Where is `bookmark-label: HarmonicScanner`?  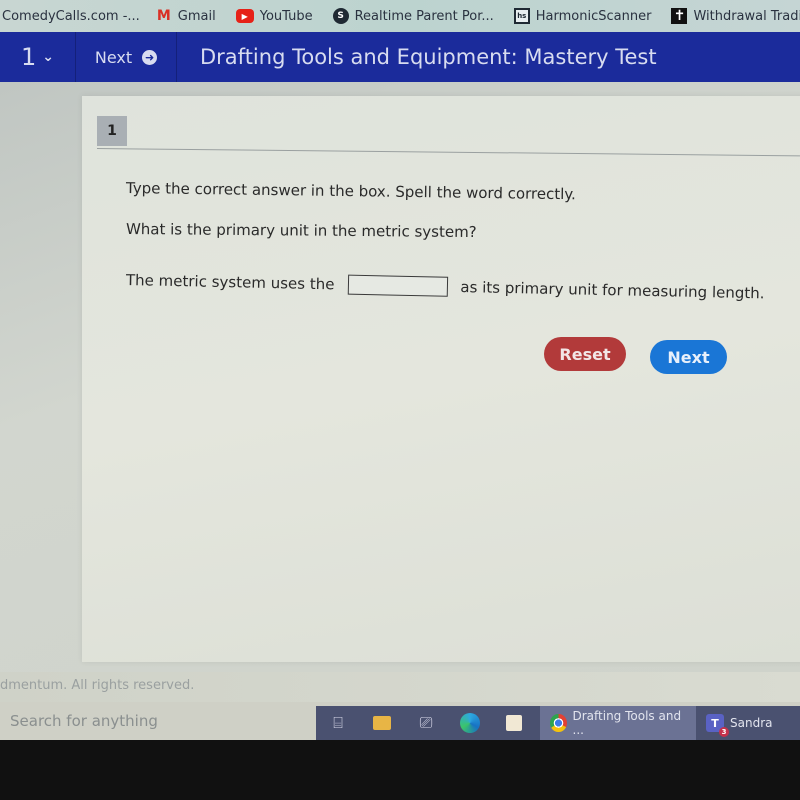 bookmark-label: HarmonicScanner is located at coordinates (593, 16).